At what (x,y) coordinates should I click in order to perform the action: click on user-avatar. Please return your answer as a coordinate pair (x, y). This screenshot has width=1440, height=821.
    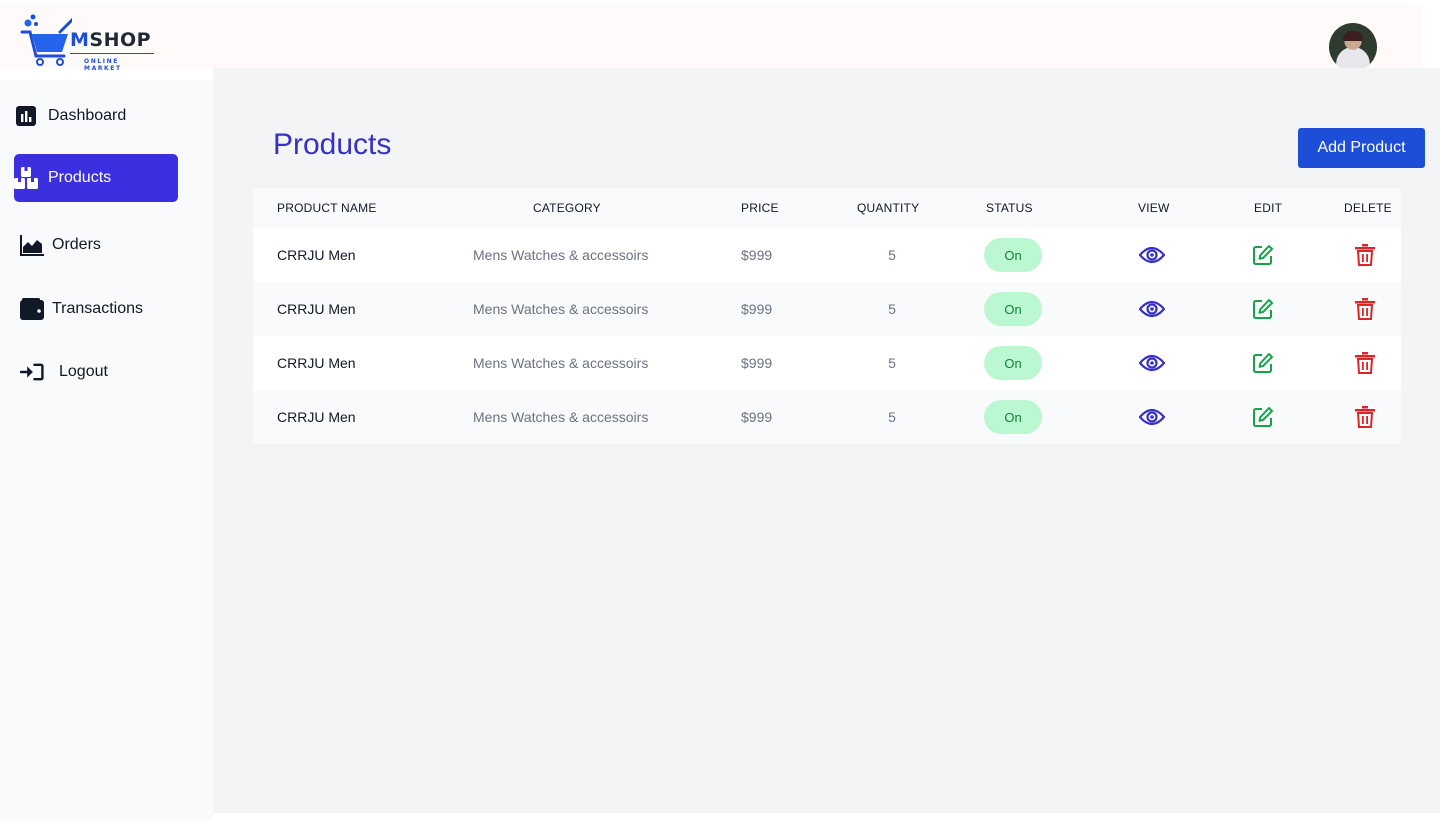
    Looking at the image, I should click on (1353, 47).